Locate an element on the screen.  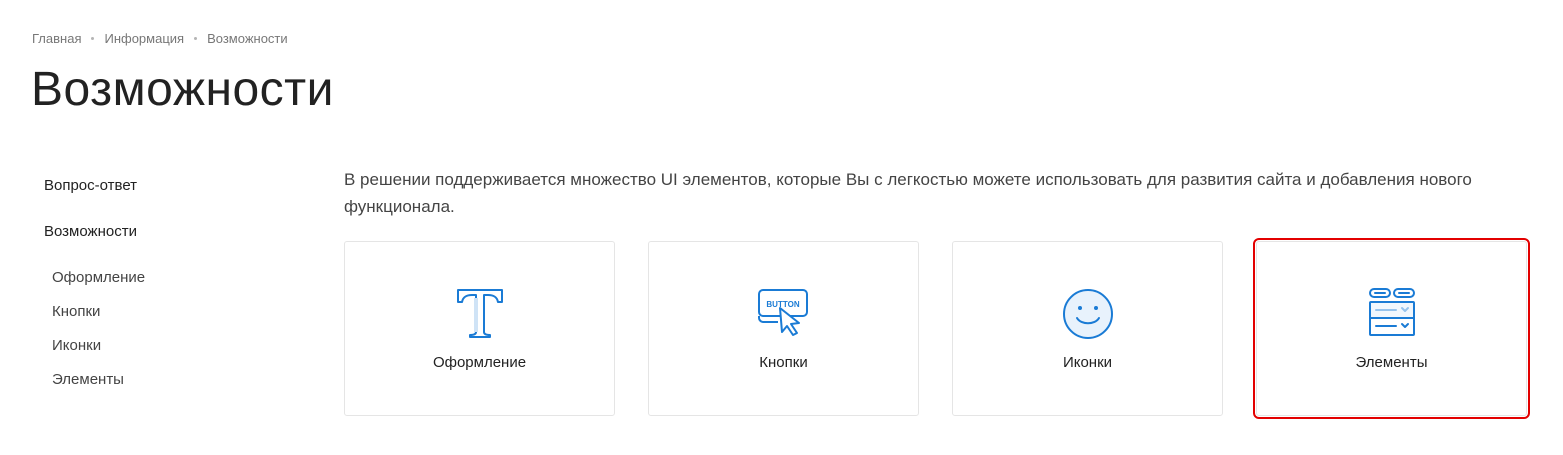
button-cursor-icon: BUTTON is located at coordinates (782, 312).